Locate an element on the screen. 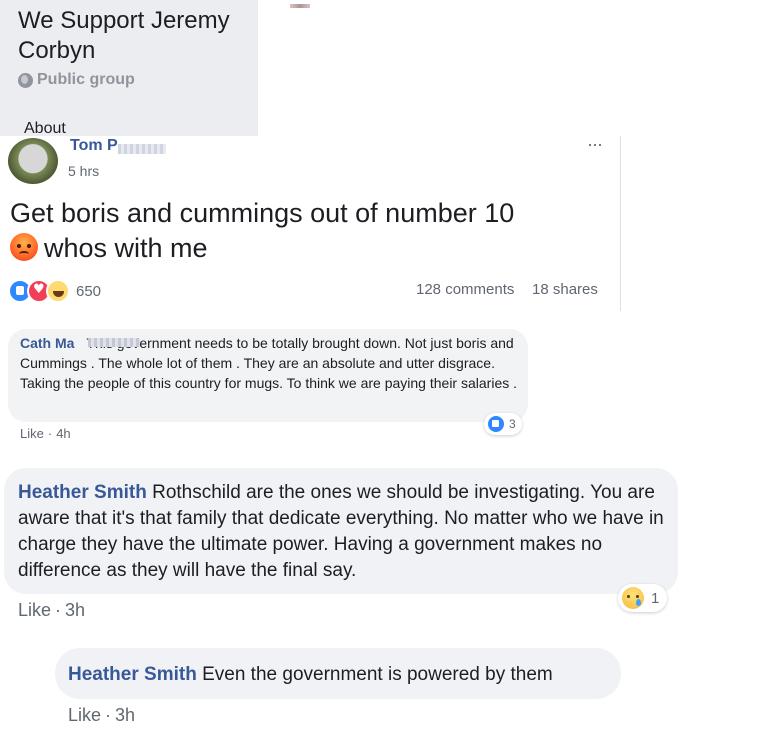  post-author-name: Tom P is located at coordinates (94, 146).